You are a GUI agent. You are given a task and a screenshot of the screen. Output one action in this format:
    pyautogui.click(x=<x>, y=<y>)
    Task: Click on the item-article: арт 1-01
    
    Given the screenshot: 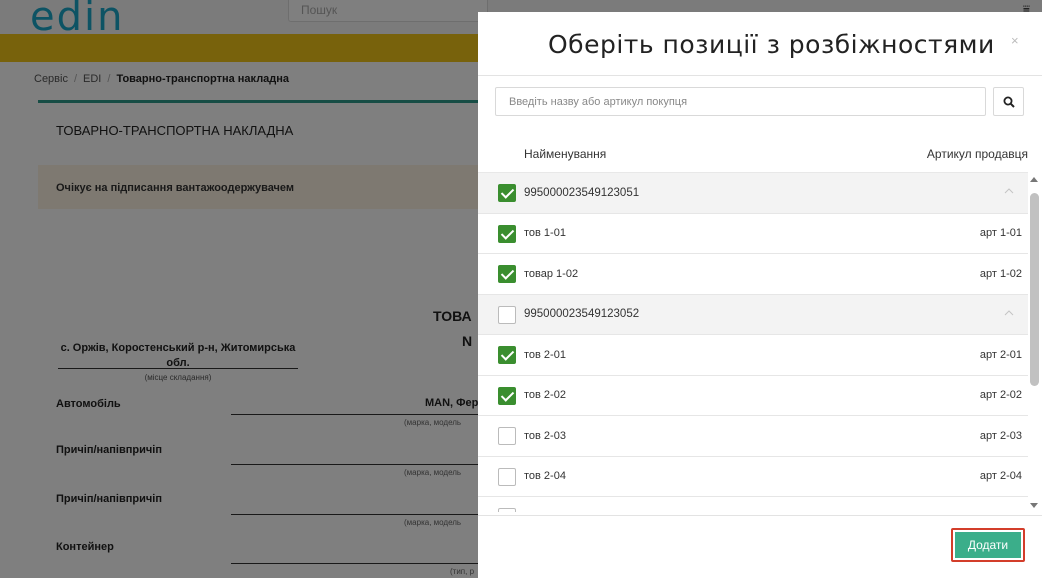 What is the action you would take?
    pyautogui.click(x=1000, y=233)
    